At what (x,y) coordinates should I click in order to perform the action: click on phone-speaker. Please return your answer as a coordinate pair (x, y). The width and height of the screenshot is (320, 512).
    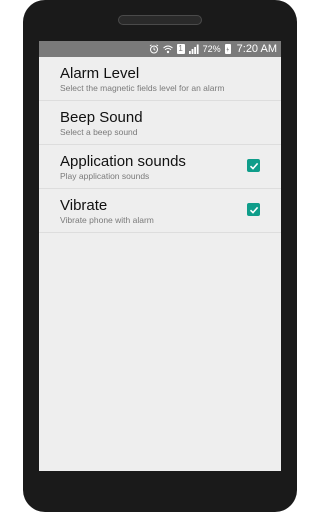
    Looking at the image, I should click on (160, 20).